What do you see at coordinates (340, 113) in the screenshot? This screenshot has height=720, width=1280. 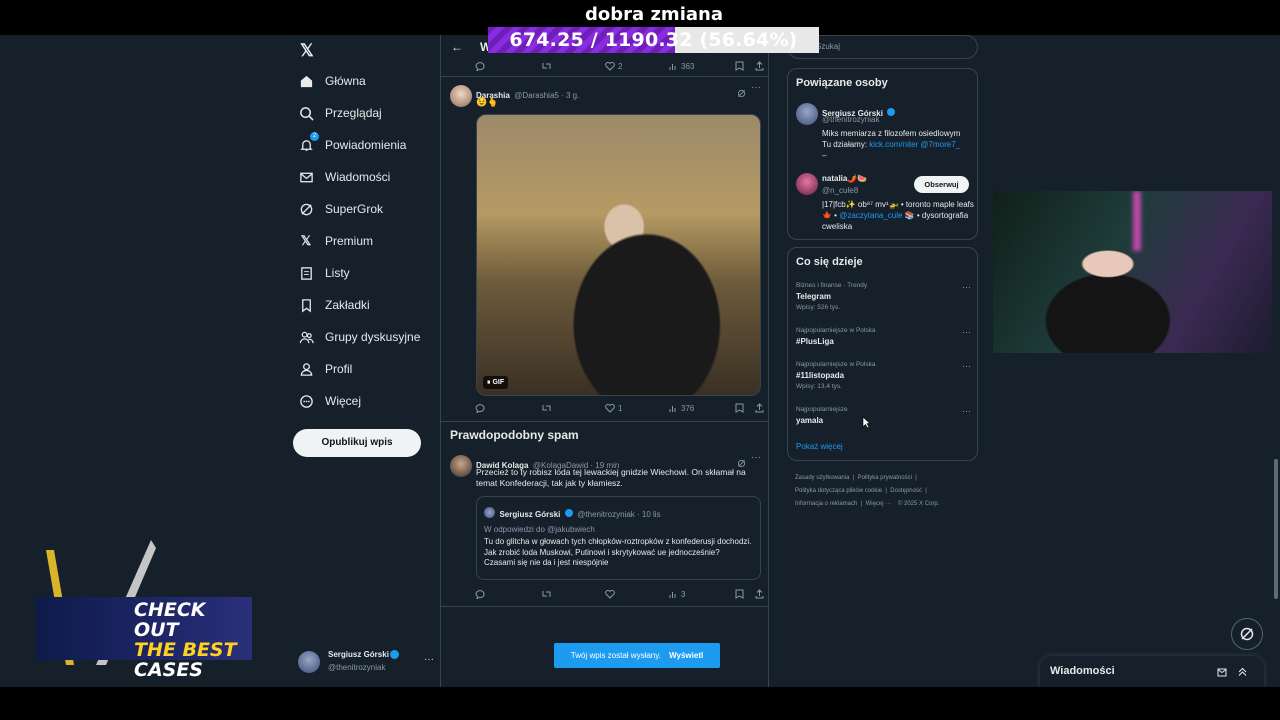 I see `nav-item-explore: Przeglądaj` at bounding box center [340, 113].